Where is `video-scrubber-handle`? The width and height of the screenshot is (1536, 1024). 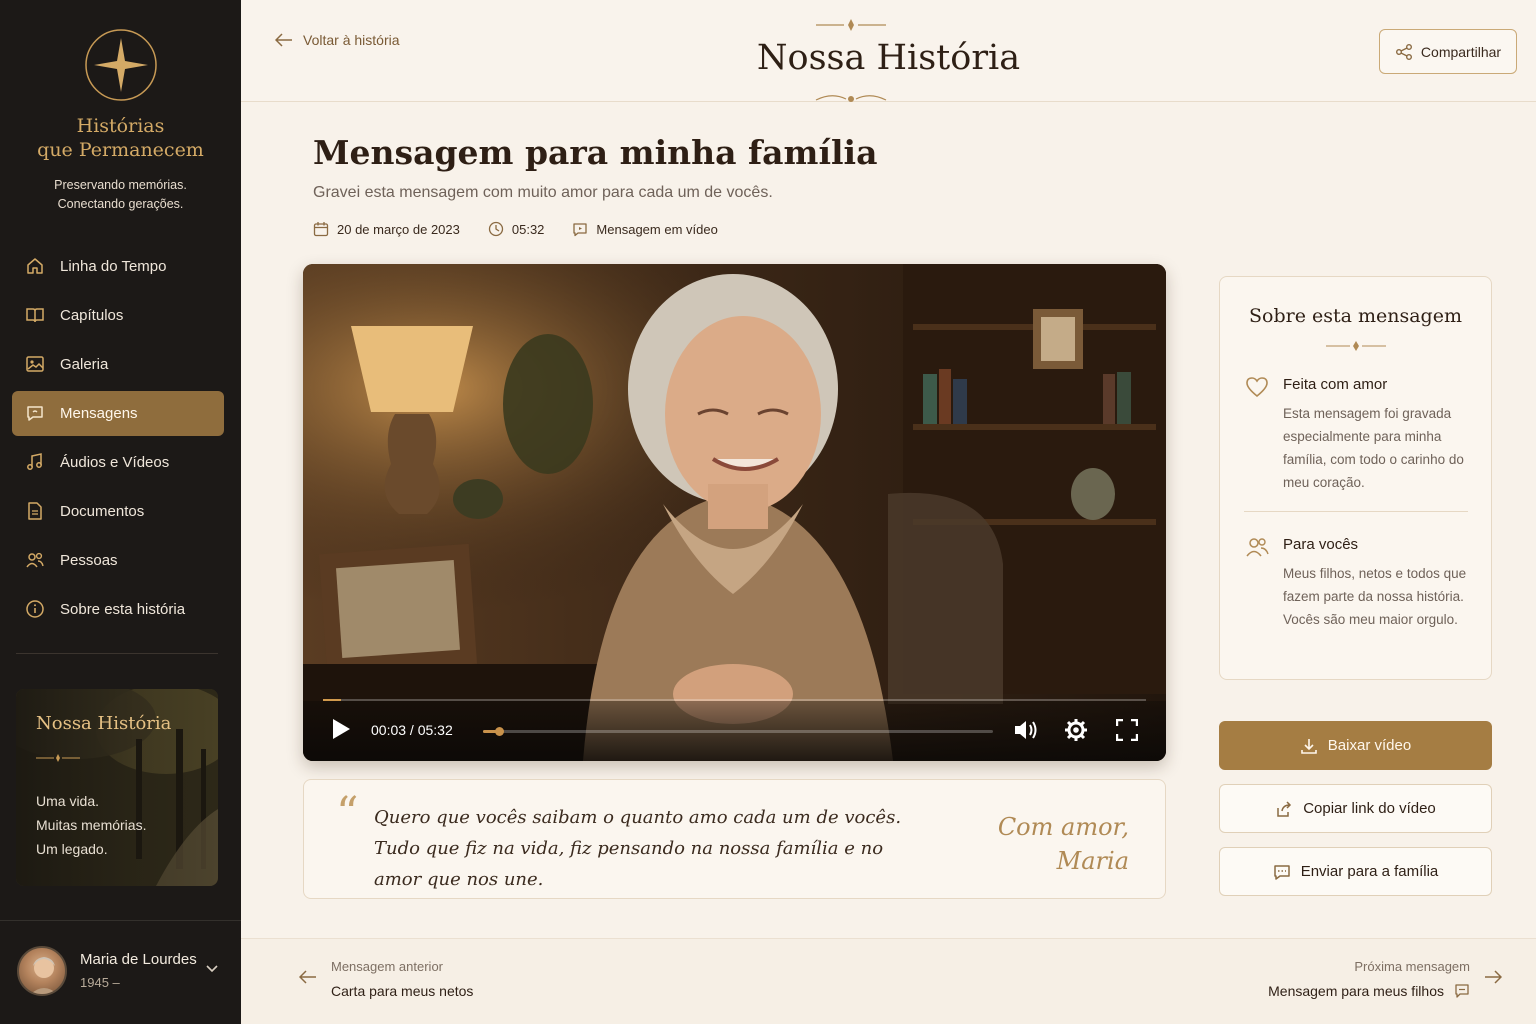
video-scrubber-handle is located at coordinates (500, 731).